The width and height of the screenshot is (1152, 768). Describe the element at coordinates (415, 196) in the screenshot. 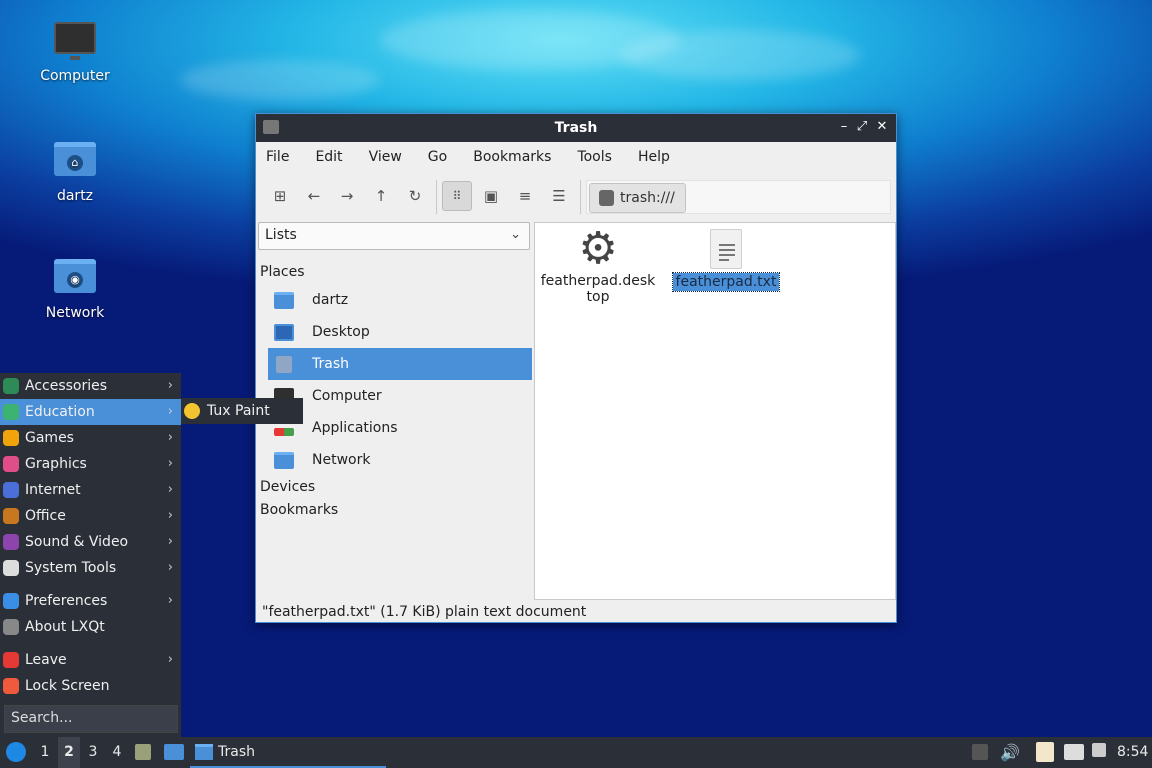

I see `reload-button: ↻` at that location.